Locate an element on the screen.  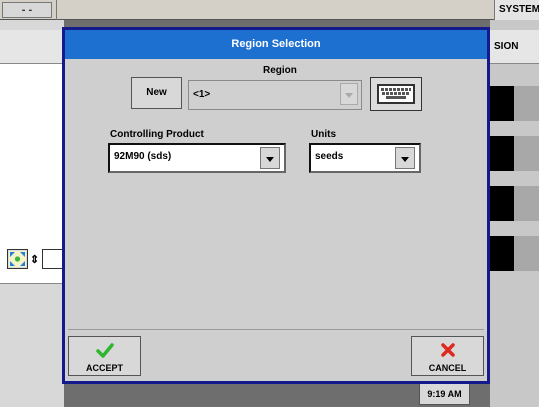
controlling-product-dropdown-arrow is located at coordinates (270, 158).